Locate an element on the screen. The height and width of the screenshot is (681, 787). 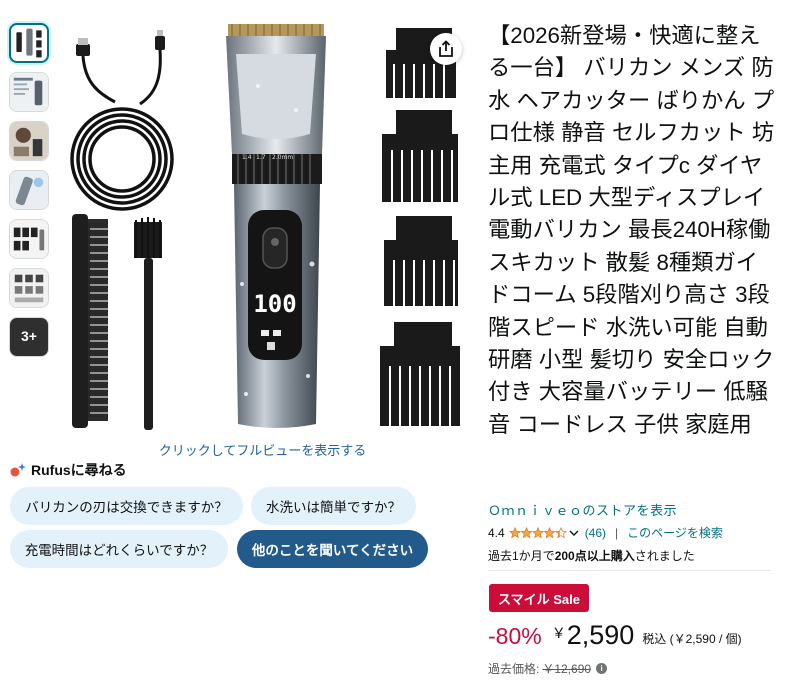
rufus-question-2: 水洗いは簡単ですか？ is located at coordinates (333, 506).